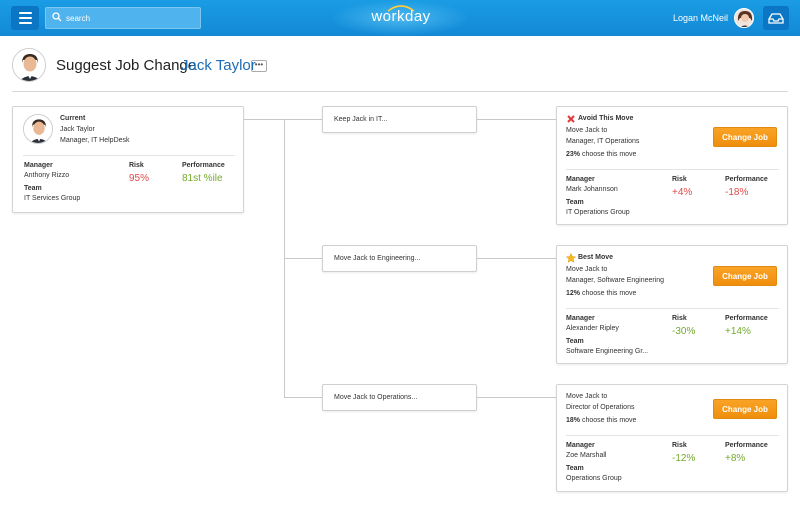 This screenshot has height=521, width=800. I want to click on user-avatar, so click(744, 18).